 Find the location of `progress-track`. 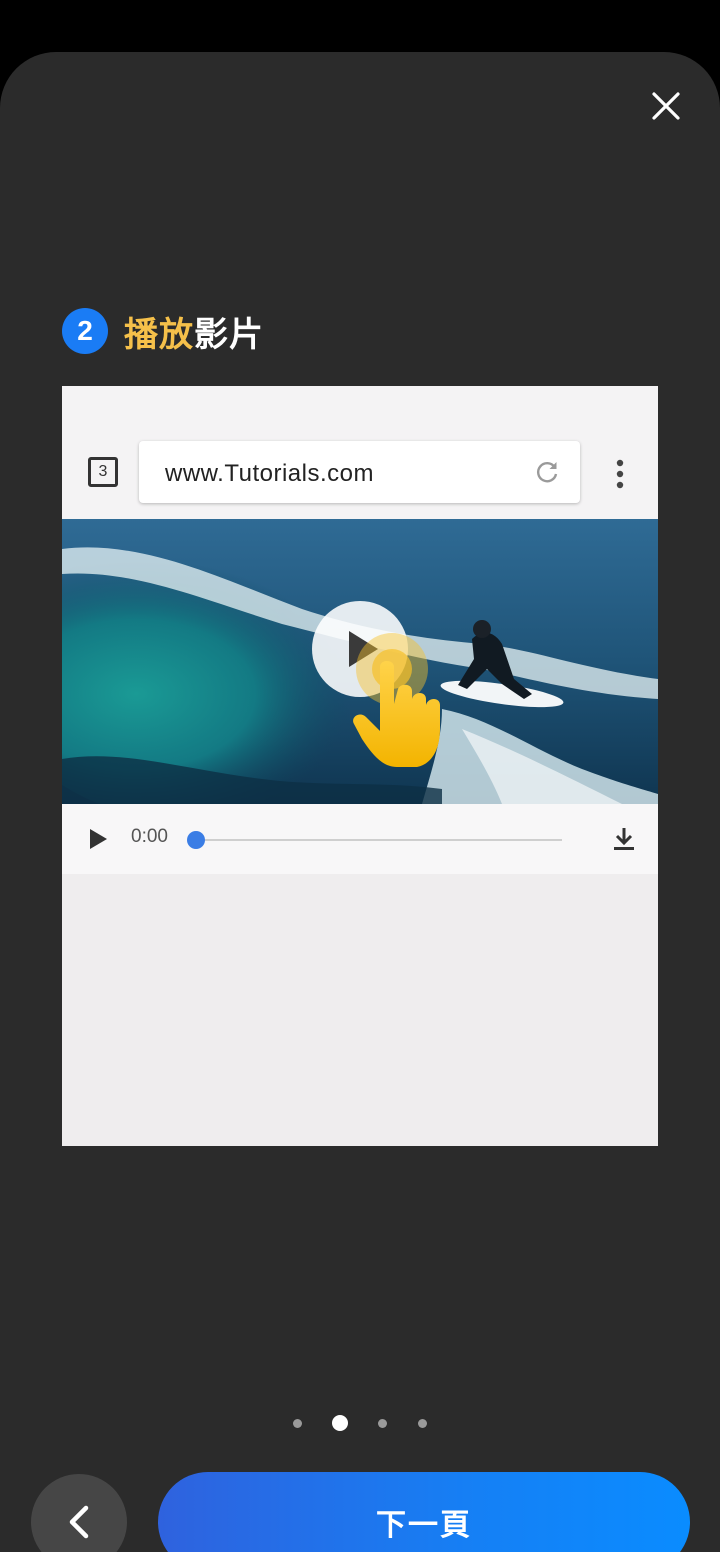

progress-track is located at coordinates (379, 840).